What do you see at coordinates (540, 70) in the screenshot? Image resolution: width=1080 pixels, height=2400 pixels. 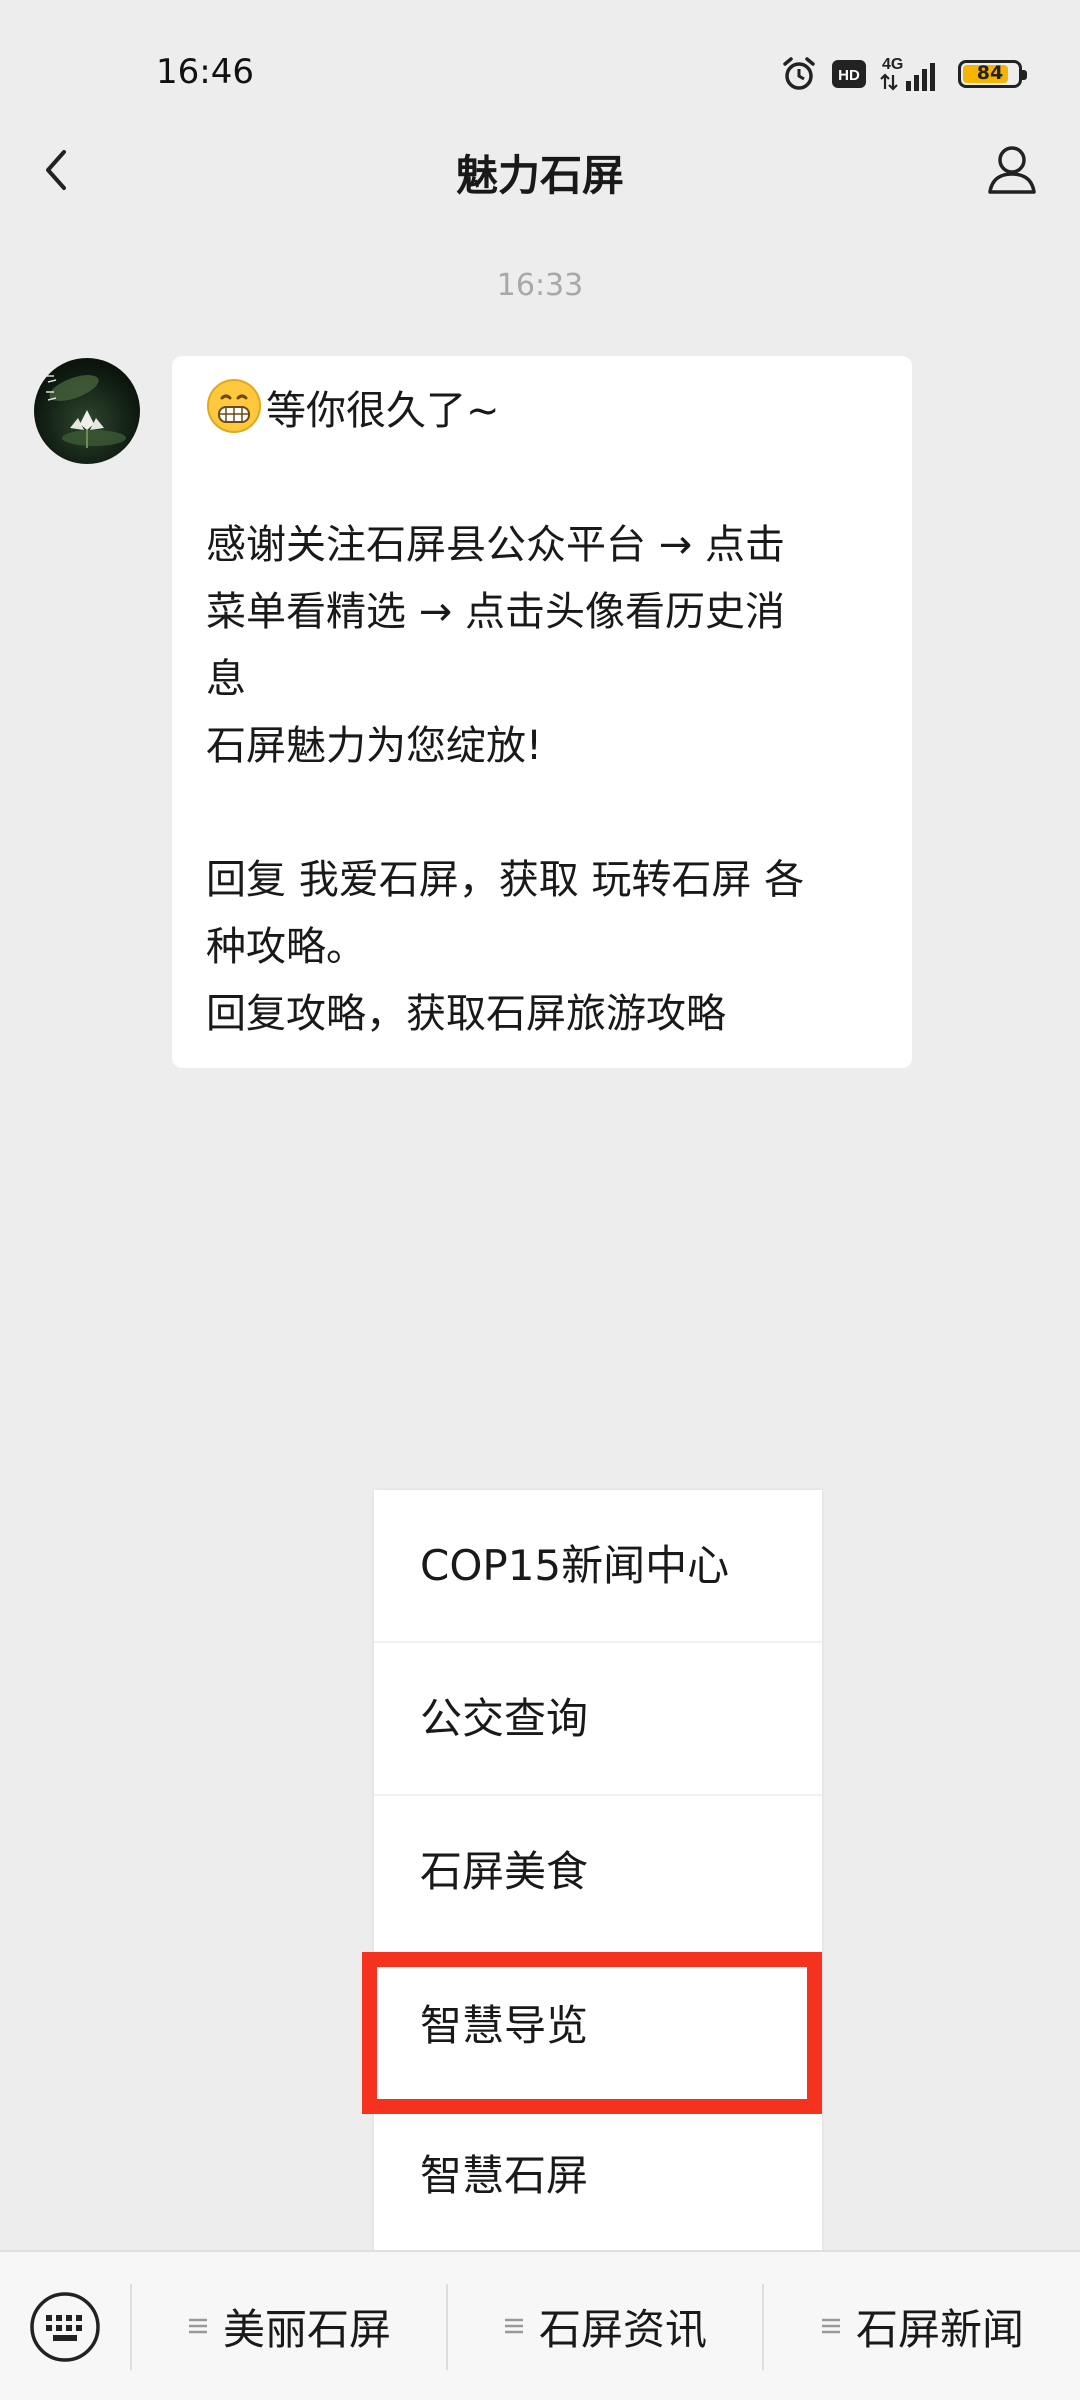 I see `status-bar: 16:46 HD 4G 84` at bounding box center [540, 70].